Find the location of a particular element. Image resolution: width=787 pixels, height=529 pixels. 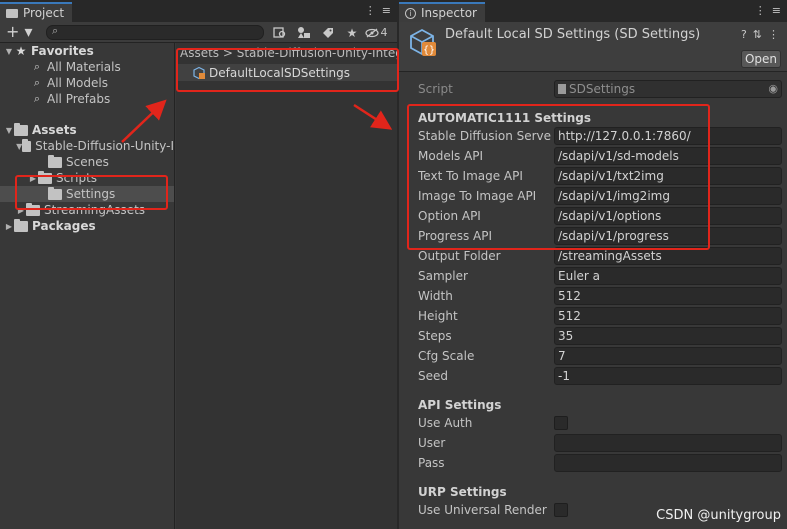

preset-icon: ⇅ is located at coordinates (757, 34).